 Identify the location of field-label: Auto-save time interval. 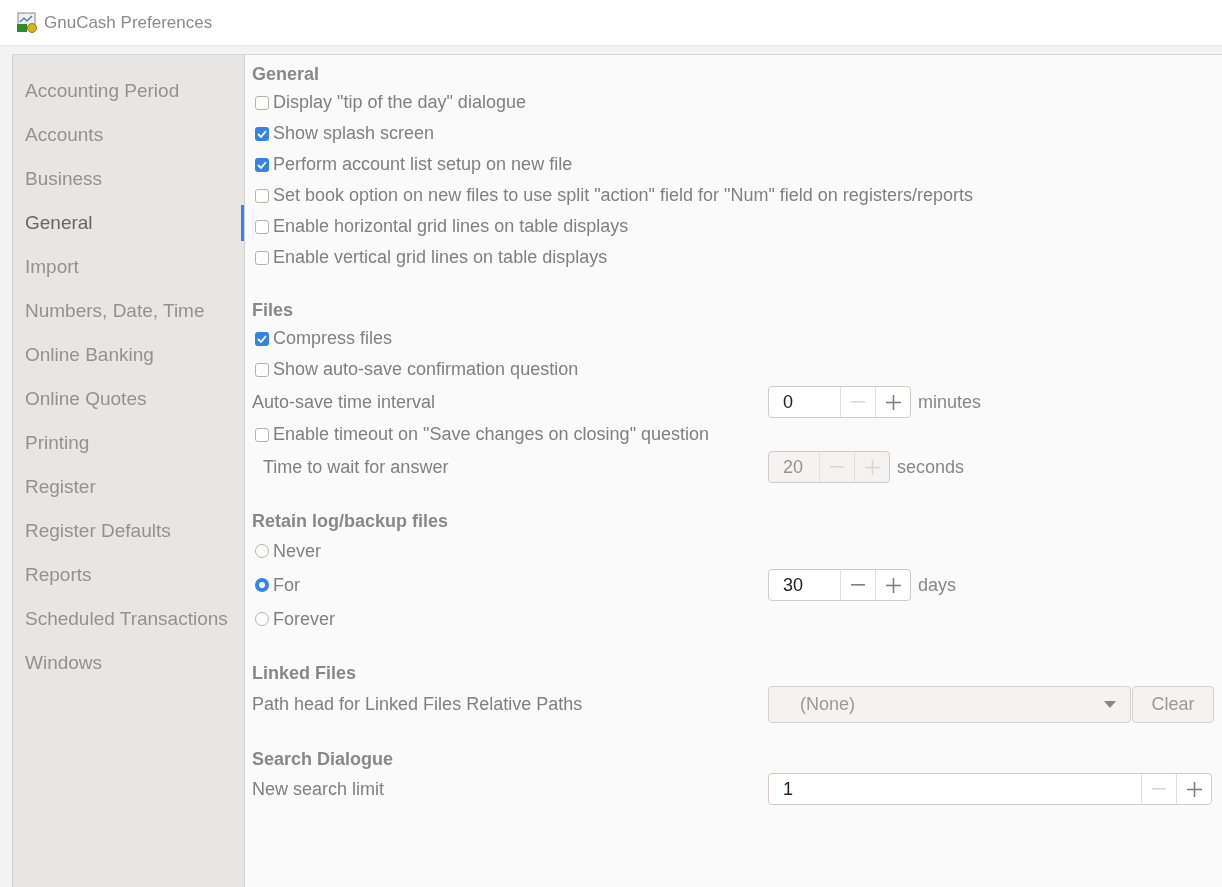
(344, 402).